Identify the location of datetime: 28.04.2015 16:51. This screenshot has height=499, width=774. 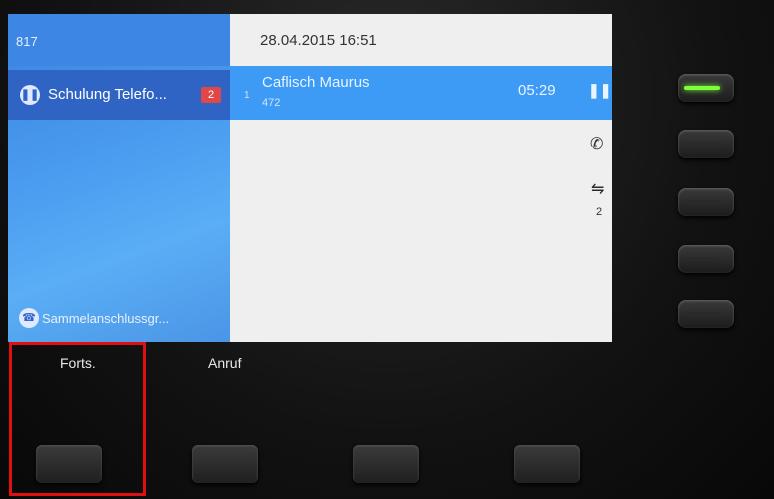
(318, 40).